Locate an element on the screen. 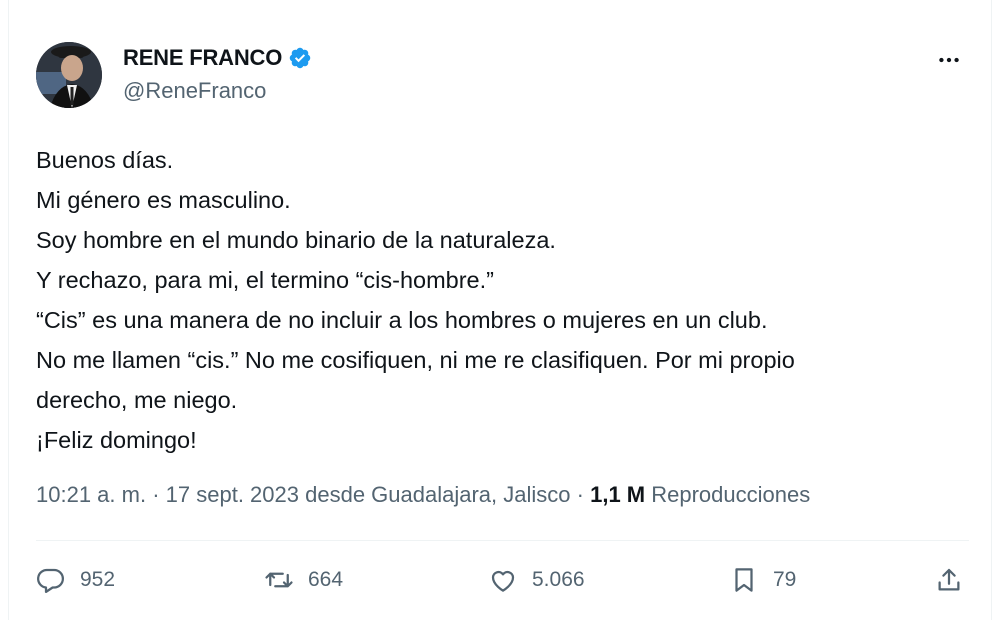  tweet-location: desde Guadalajara, Jalisco is located at coordinates (438, 494).